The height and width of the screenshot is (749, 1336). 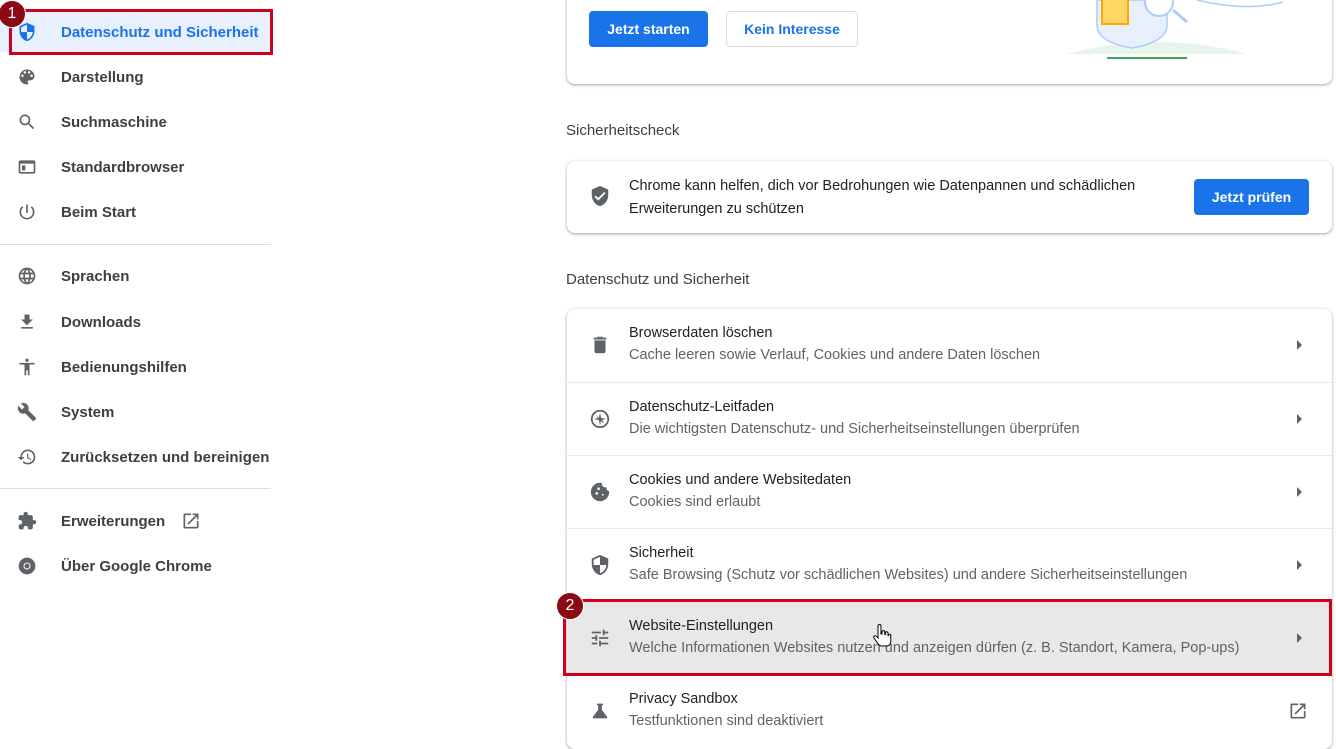 What do you see at coordinates (570, 606) in the screenshot?
I see `annotation-badge-2: 2` at bounding box center [570, 606].